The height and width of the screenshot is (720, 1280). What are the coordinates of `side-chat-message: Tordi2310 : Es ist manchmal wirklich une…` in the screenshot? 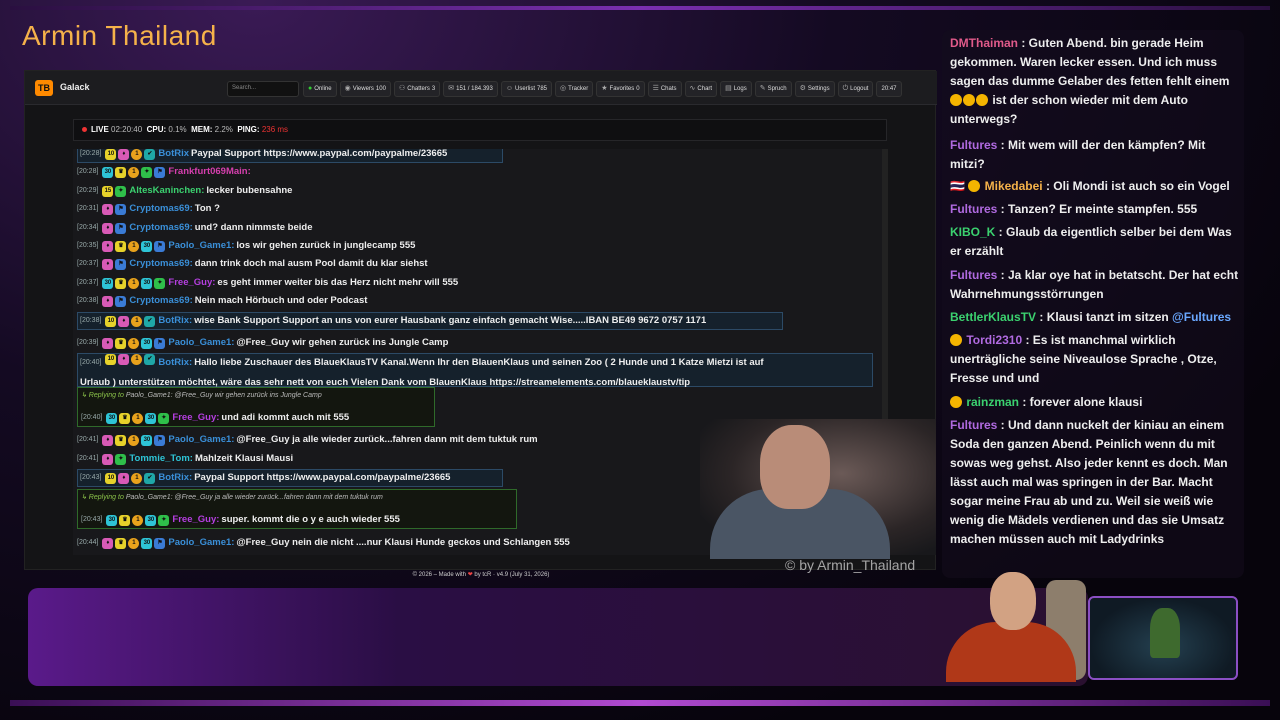 It's located at (1096, 359).